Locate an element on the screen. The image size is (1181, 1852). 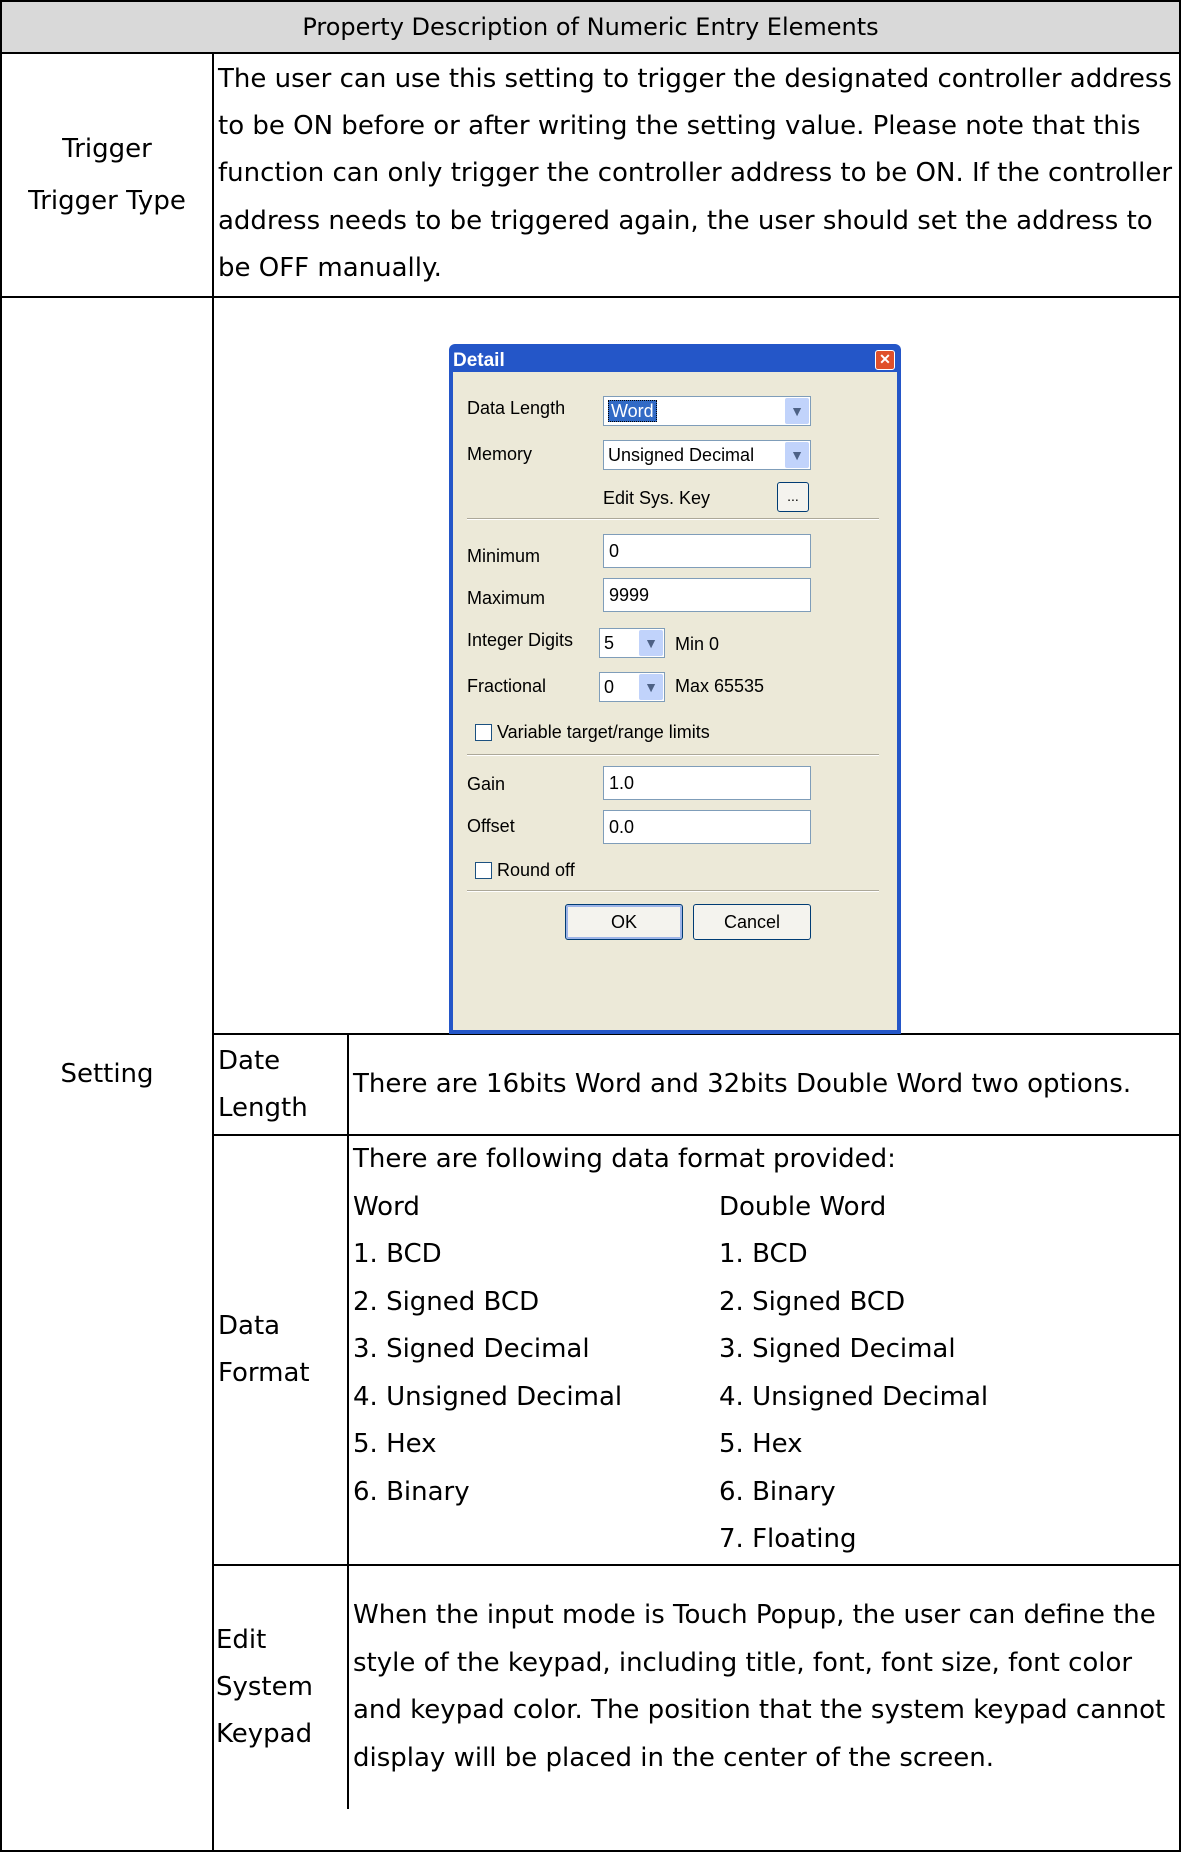
trigger-label: Trigger is located at coordinates (107, 149).